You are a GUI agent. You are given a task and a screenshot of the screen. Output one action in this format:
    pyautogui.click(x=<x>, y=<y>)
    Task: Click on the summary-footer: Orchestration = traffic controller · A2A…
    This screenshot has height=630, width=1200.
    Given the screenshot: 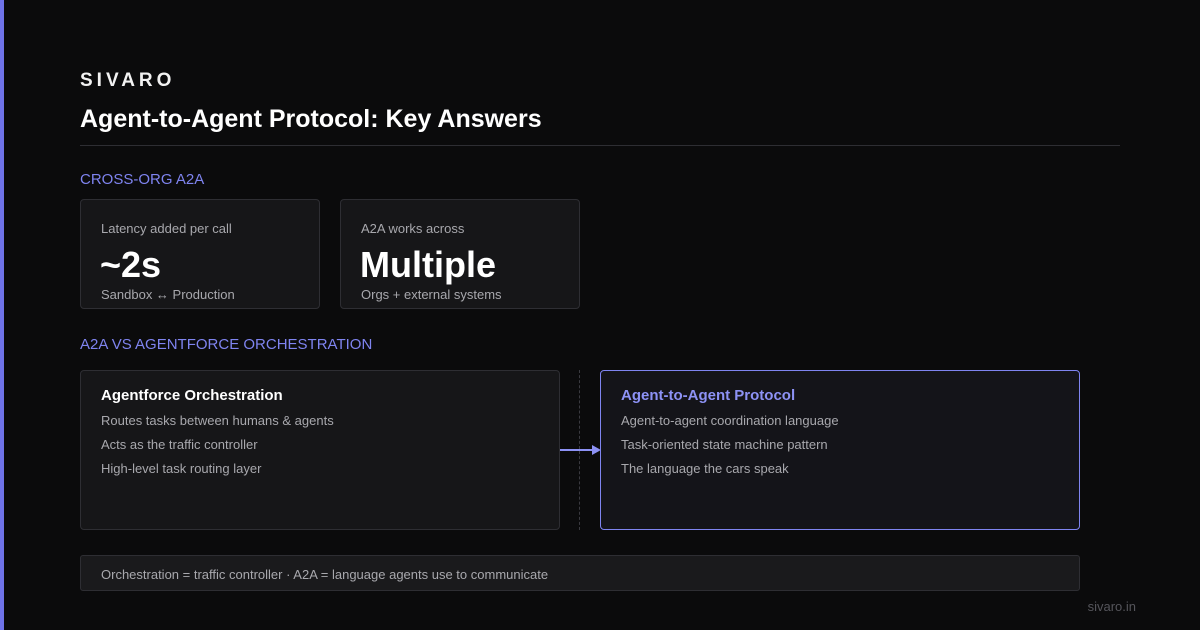 What is the action you would take?
    pyautogui.click(x=580, y=573)
    